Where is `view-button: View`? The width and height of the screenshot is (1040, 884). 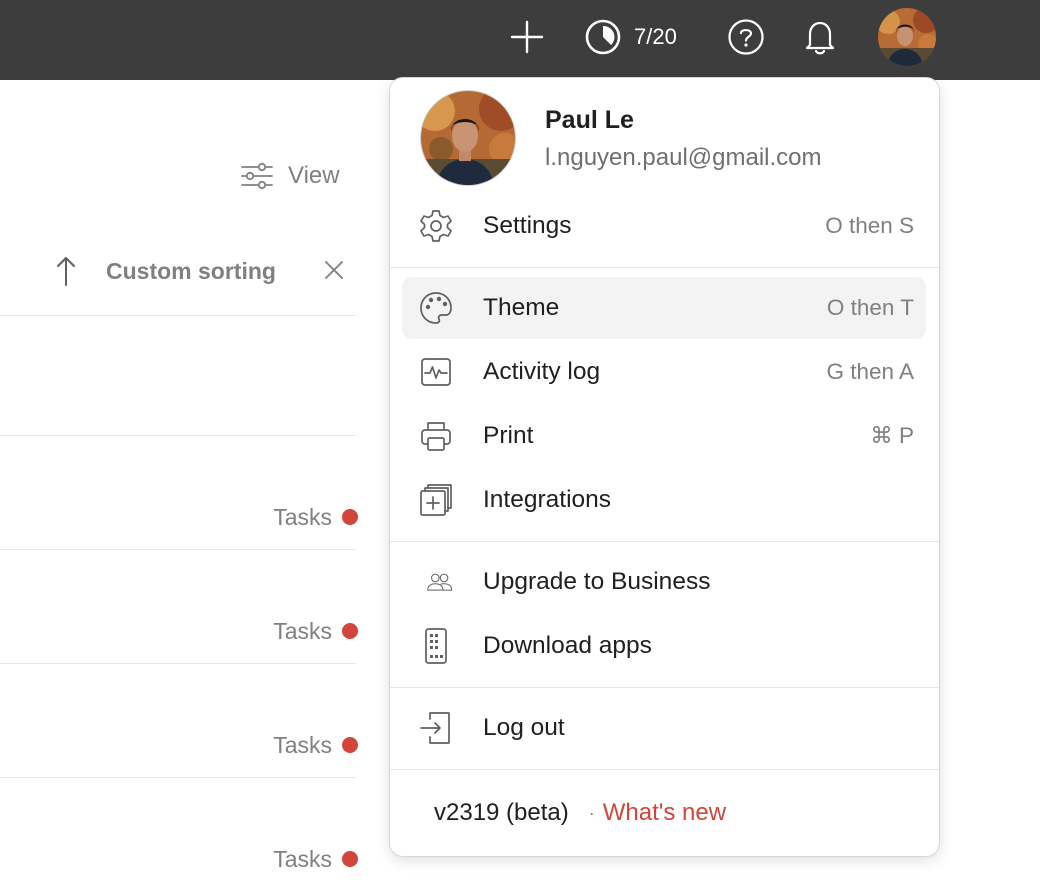 view-button: View is located at coordinates (290, 176).